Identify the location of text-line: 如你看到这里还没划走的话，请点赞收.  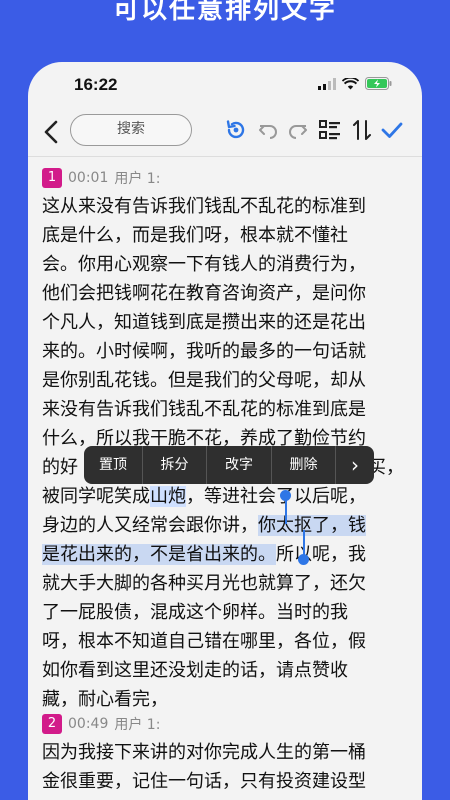
(195, 670).